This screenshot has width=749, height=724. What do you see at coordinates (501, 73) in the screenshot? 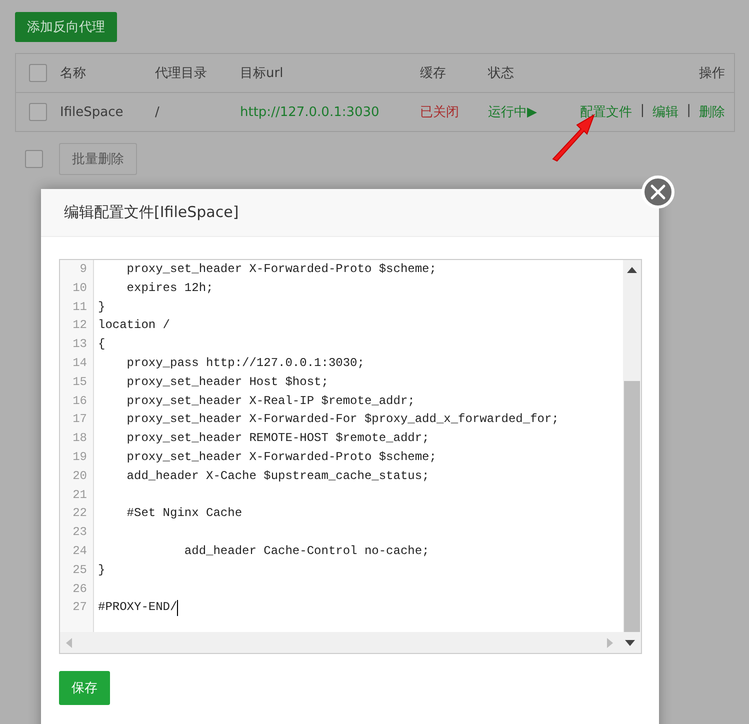
I see `column-header: 状态` at bounding box center [501, 73].